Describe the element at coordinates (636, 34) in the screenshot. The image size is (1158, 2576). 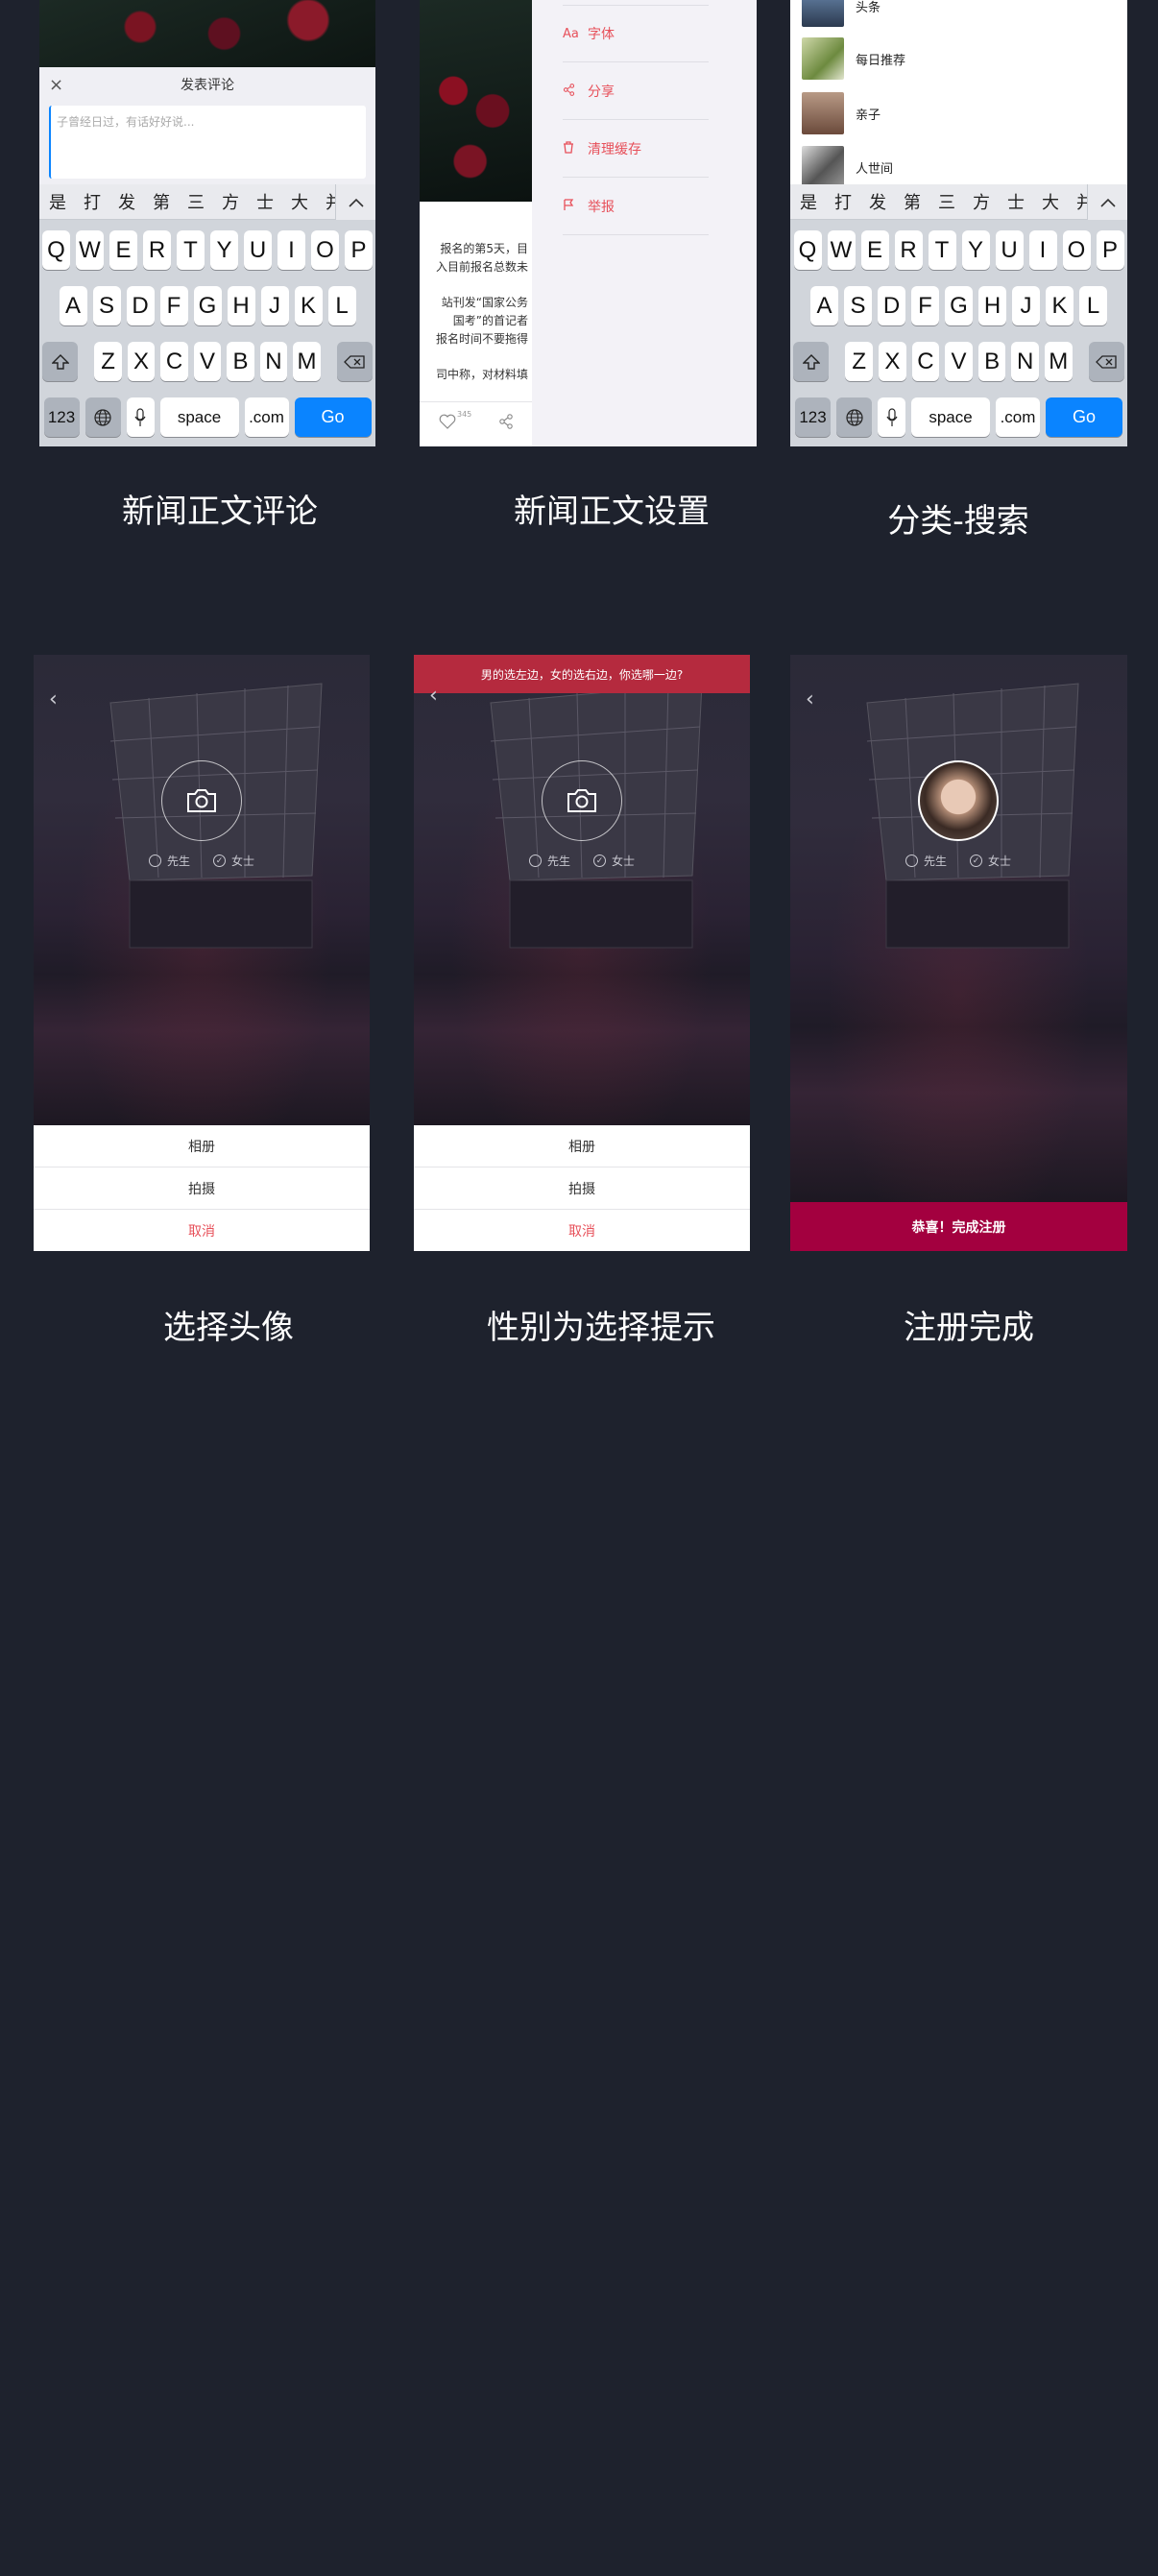
I see `menu-item-font: Aa 字体` at that location.